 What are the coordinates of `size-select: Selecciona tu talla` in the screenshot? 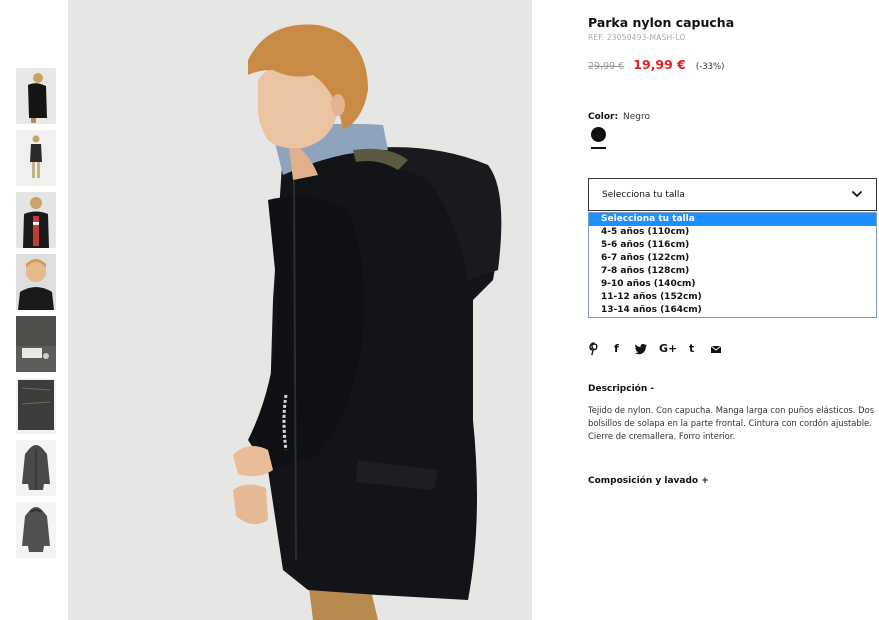 It's located at (732, 194).